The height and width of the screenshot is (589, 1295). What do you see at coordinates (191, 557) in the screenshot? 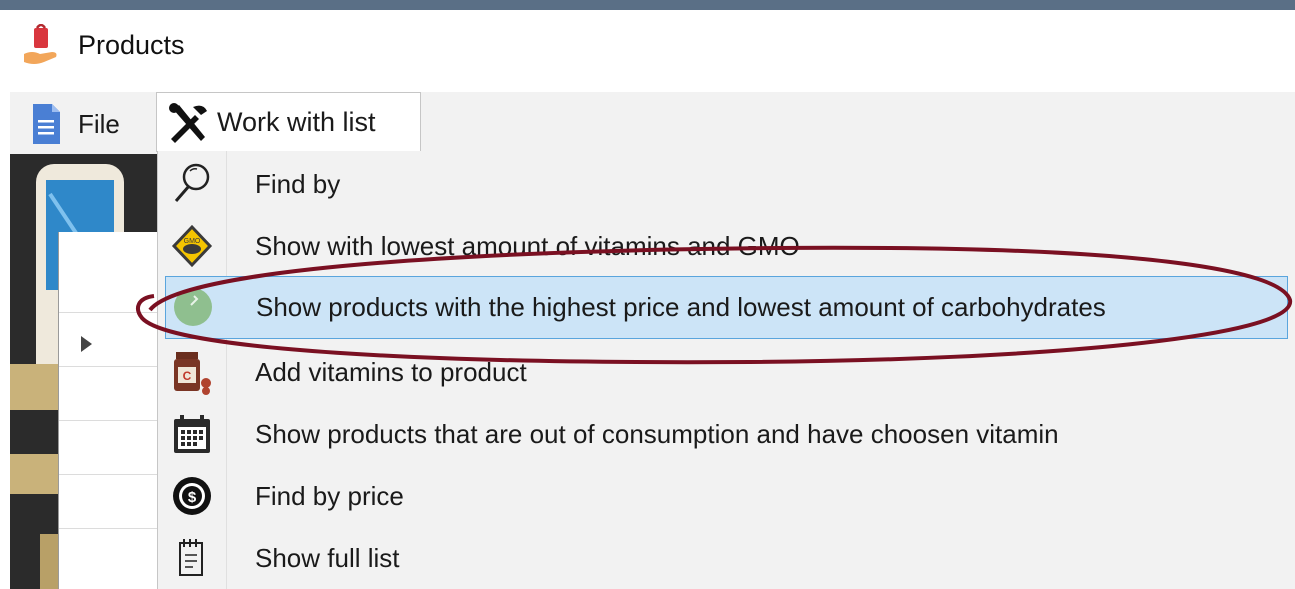
I see `notepad-icon` at bounding box center [191, 557].